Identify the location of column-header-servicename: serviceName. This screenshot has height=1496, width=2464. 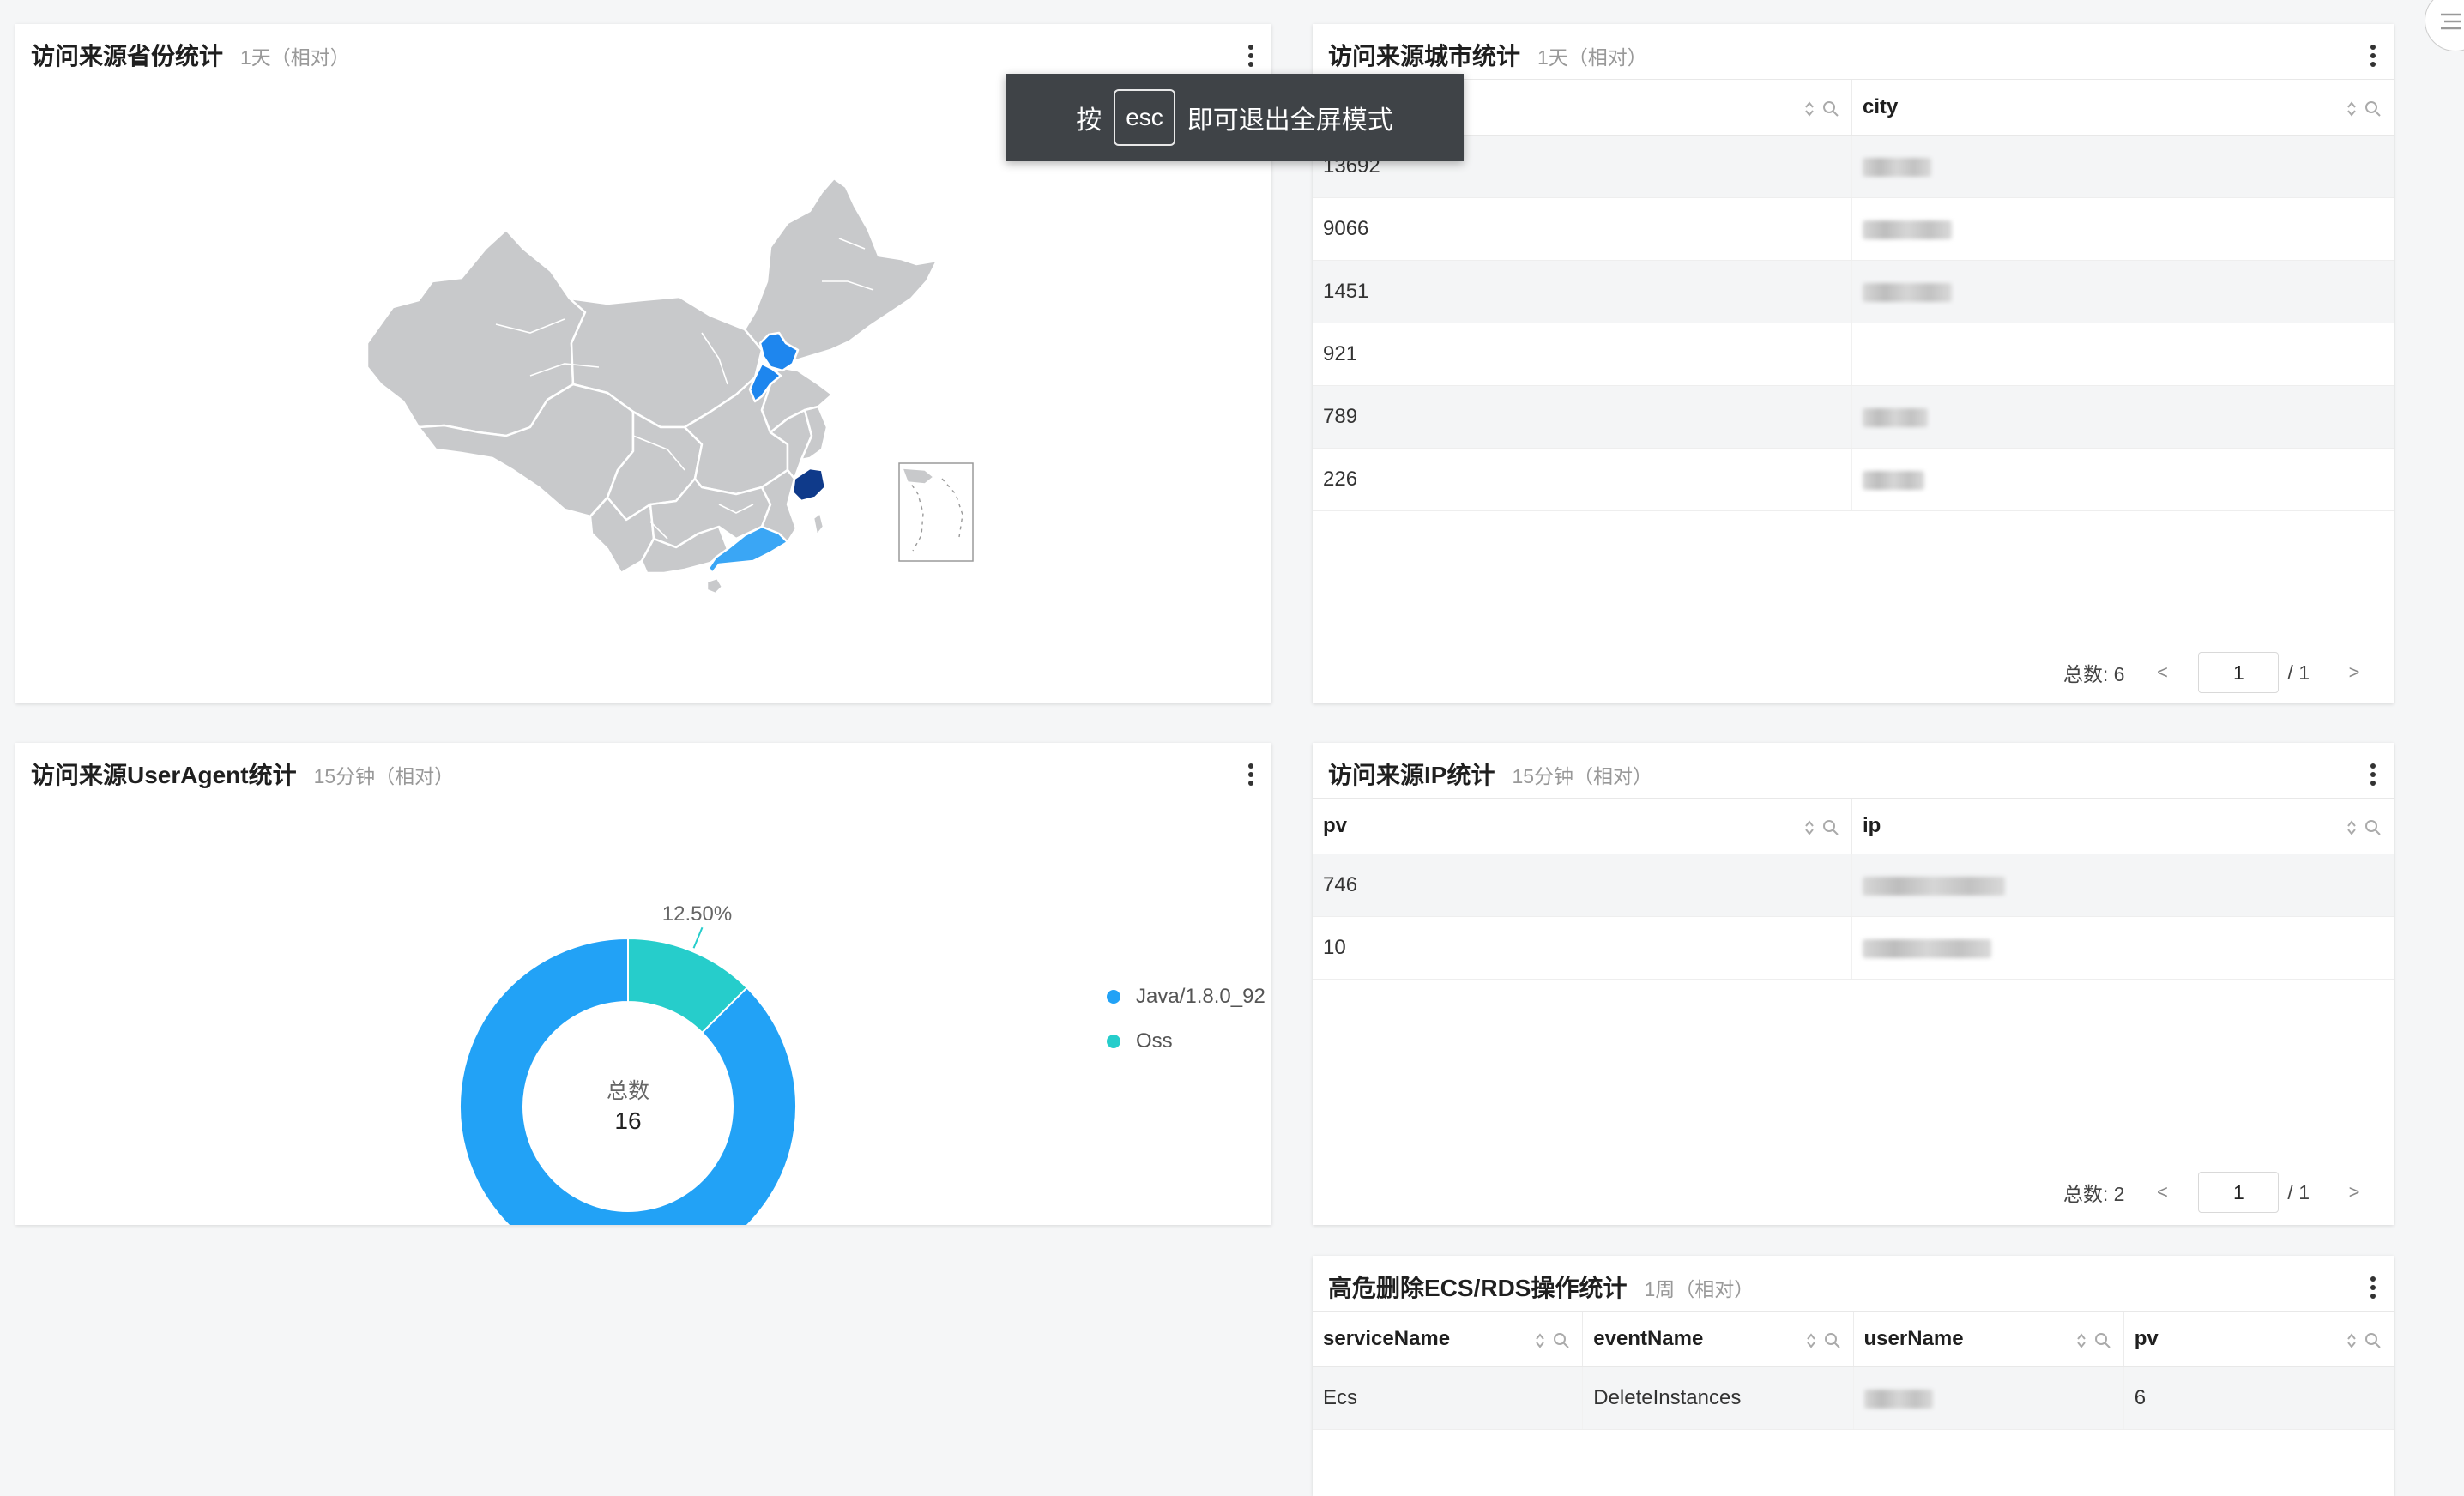
(1448, 1339).